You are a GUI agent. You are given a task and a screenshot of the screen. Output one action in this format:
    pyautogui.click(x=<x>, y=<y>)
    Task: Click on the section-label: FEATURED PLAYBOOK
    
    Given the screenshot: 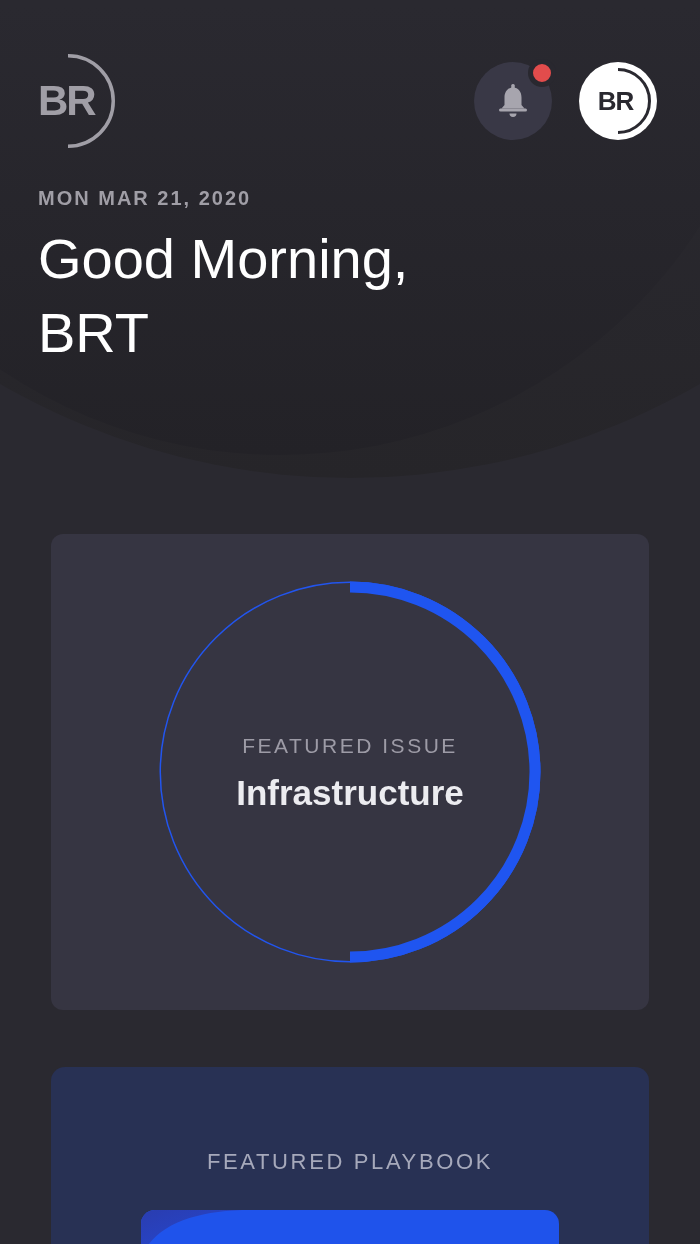 What is the action you would take?
    pyautogui.click(x=350, y=1162)
    